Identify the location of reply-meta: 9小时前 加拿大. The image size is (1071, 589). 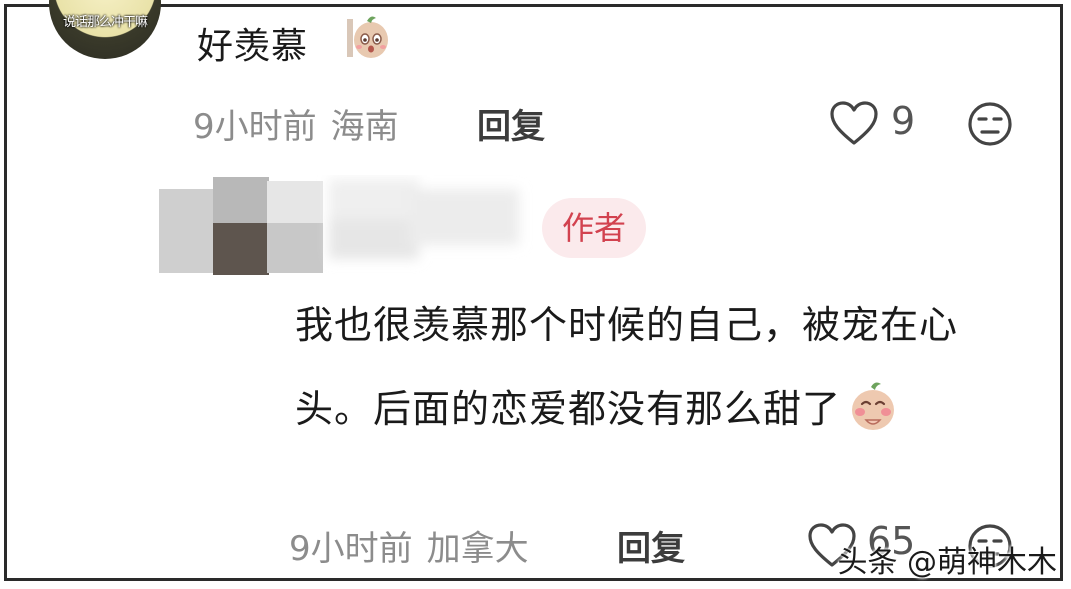
(409, 545).